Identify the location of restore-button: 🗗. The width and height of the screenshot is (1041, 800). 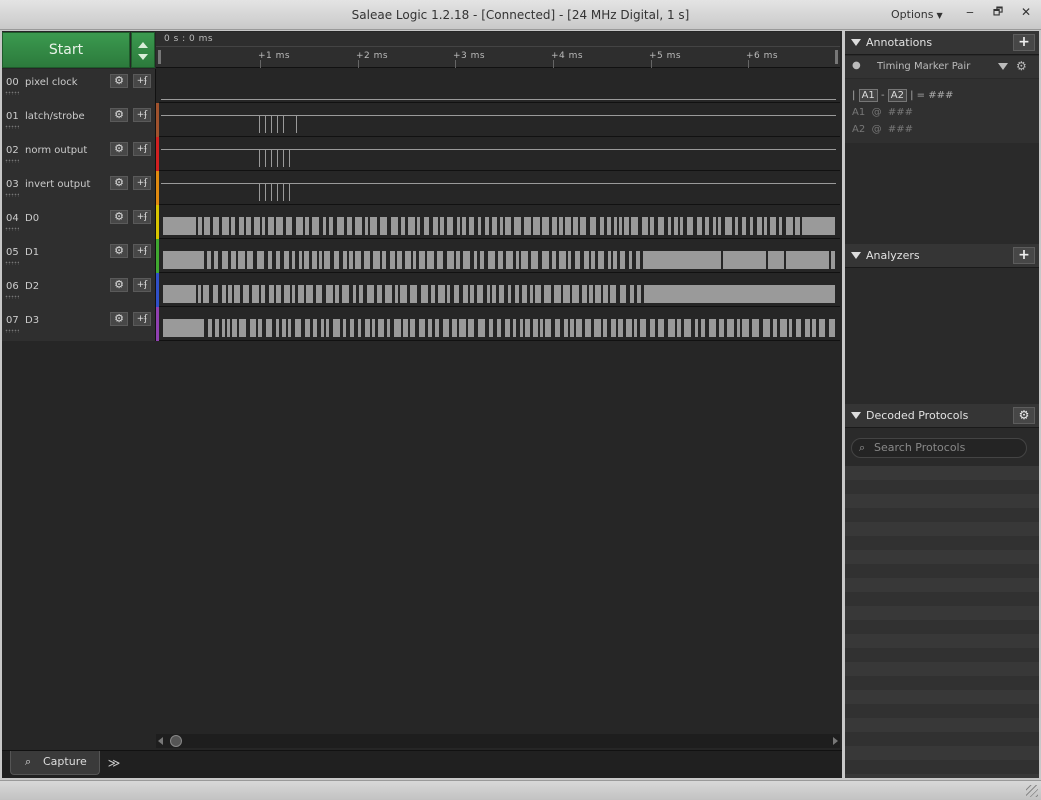
(998, 12).